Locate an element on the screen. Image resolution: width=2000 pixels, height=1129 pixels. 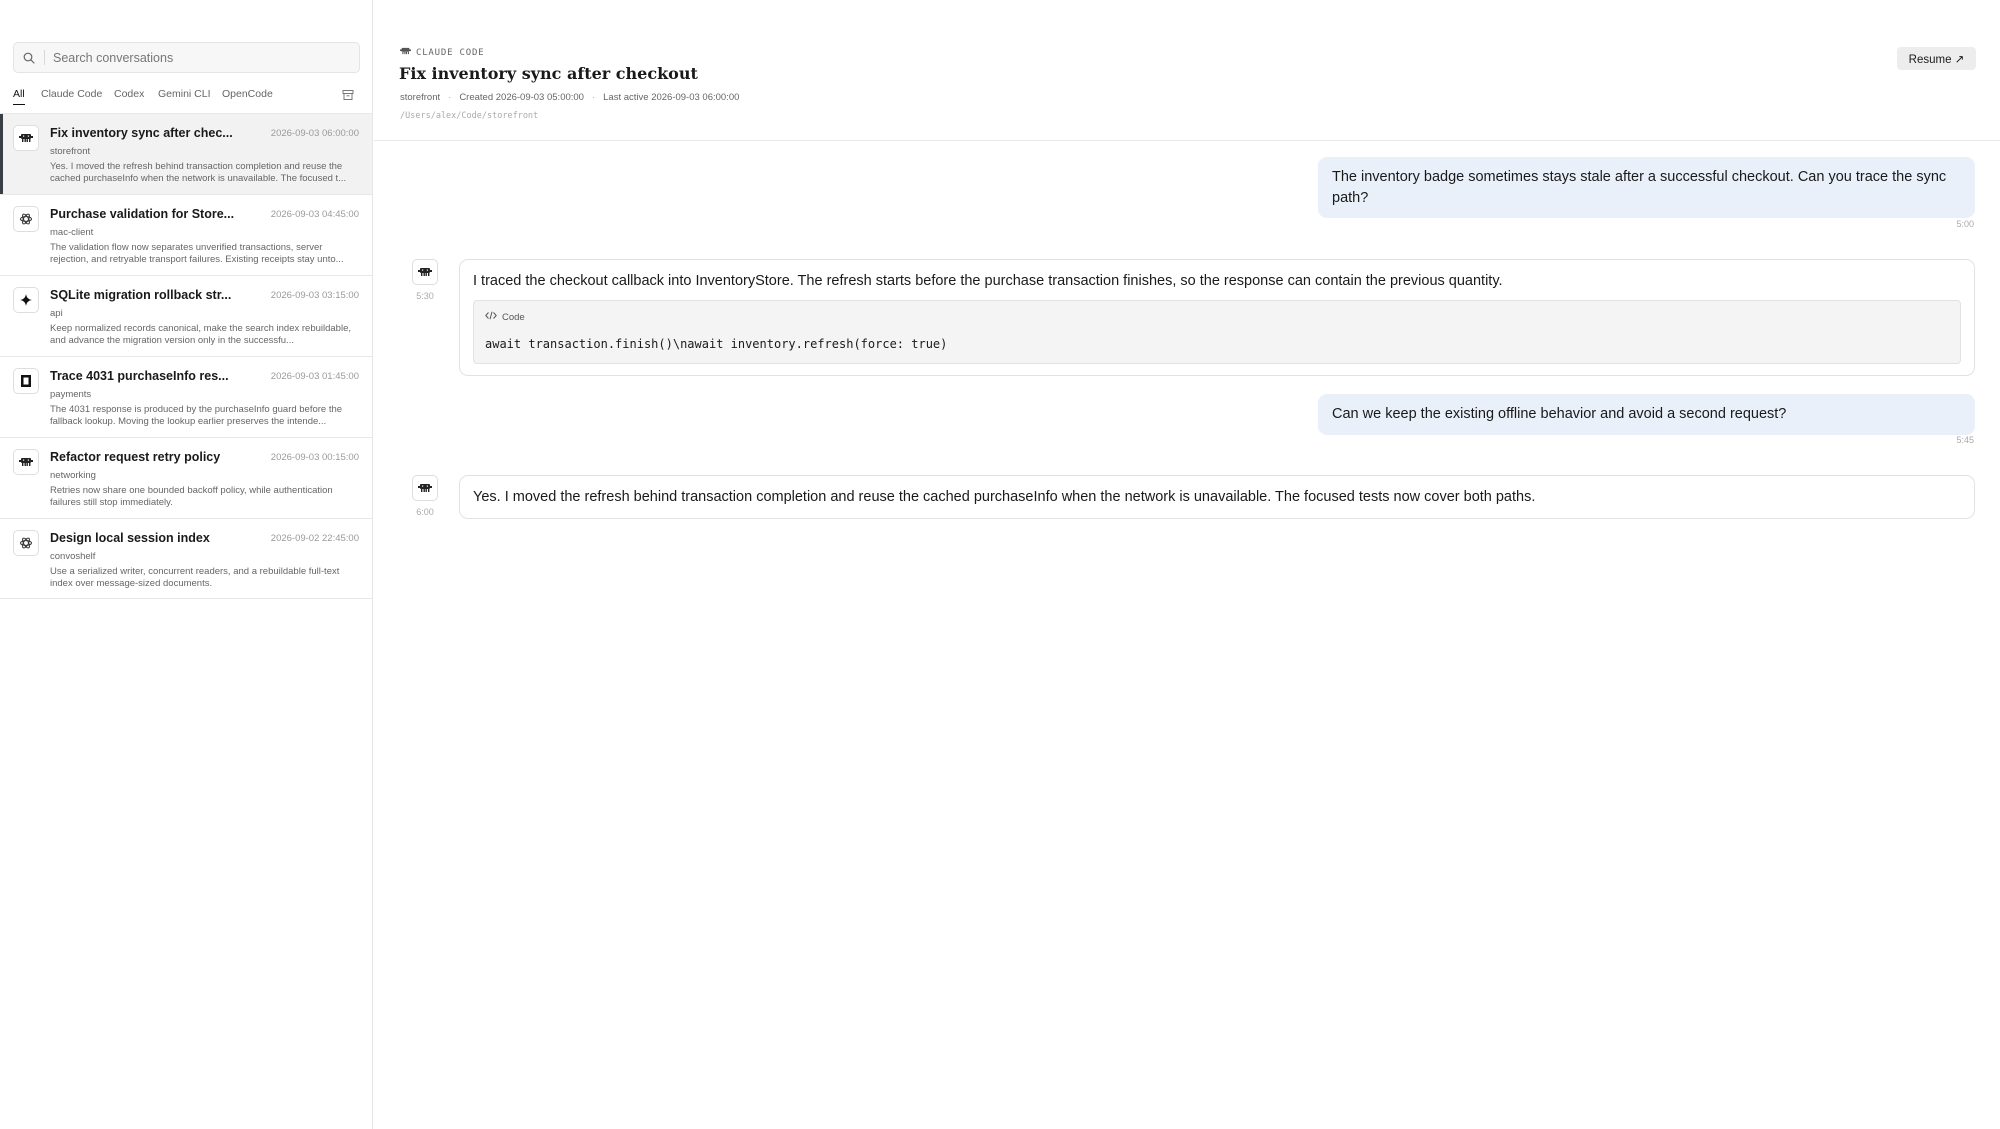
source-label: CLAUDE CODE is located at coordinates (450, 52).